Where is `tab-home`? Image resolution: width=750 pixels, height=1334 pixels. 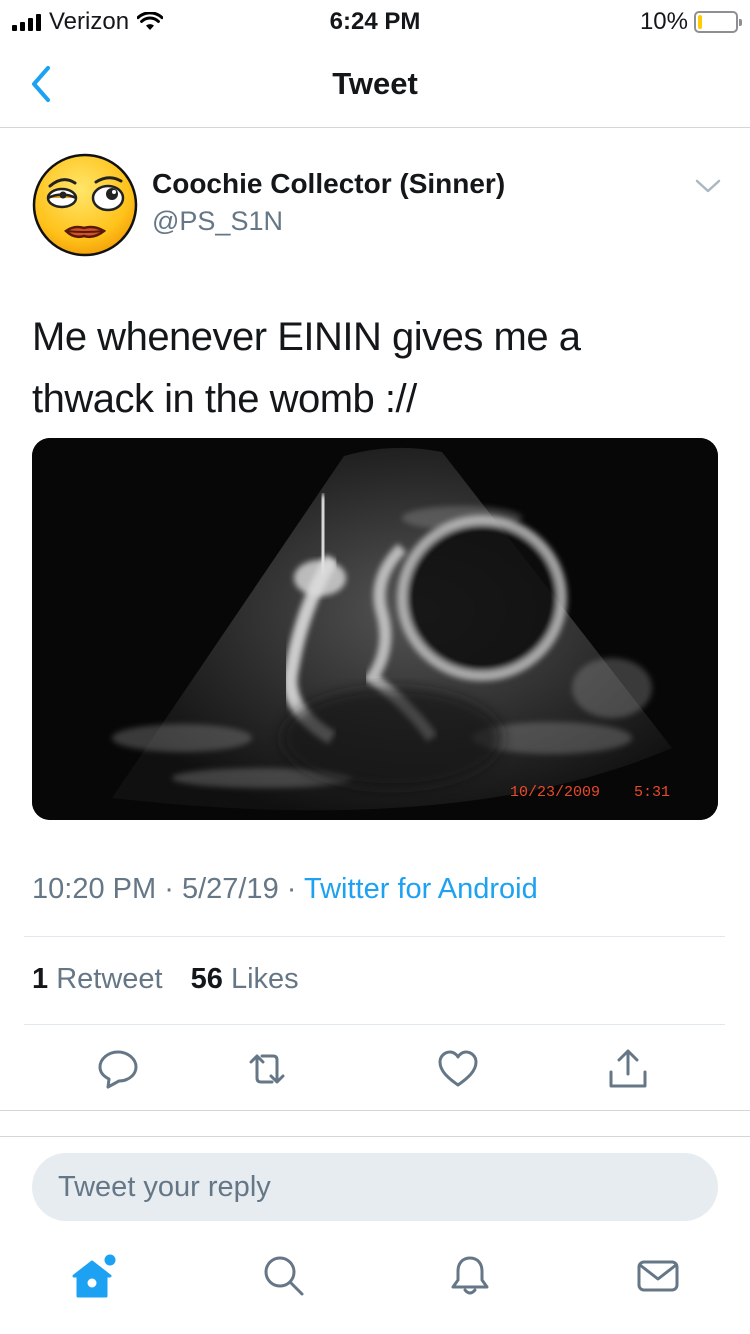
tab-home is located at coordinates (94, 1276).